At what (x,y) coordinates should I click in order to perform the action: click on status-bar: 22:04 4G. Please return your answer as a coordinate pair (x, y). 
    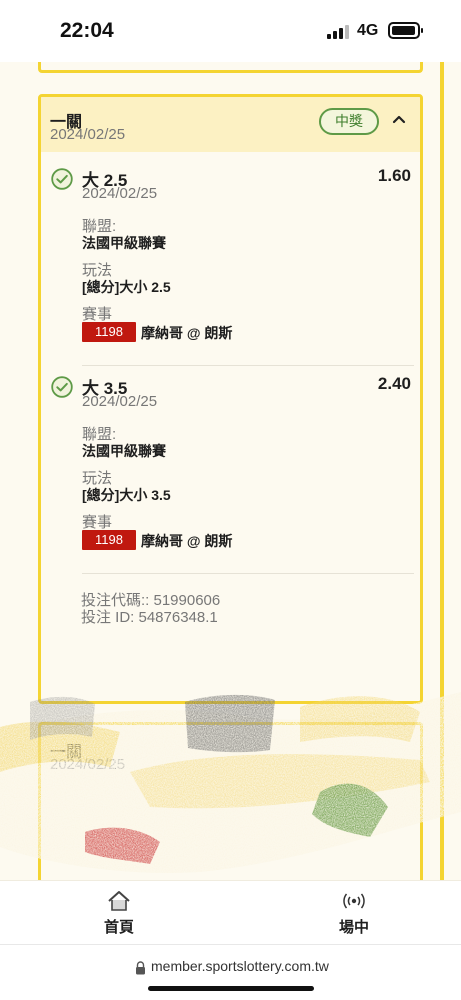
    Looking at the image, I should click on (230, 31).